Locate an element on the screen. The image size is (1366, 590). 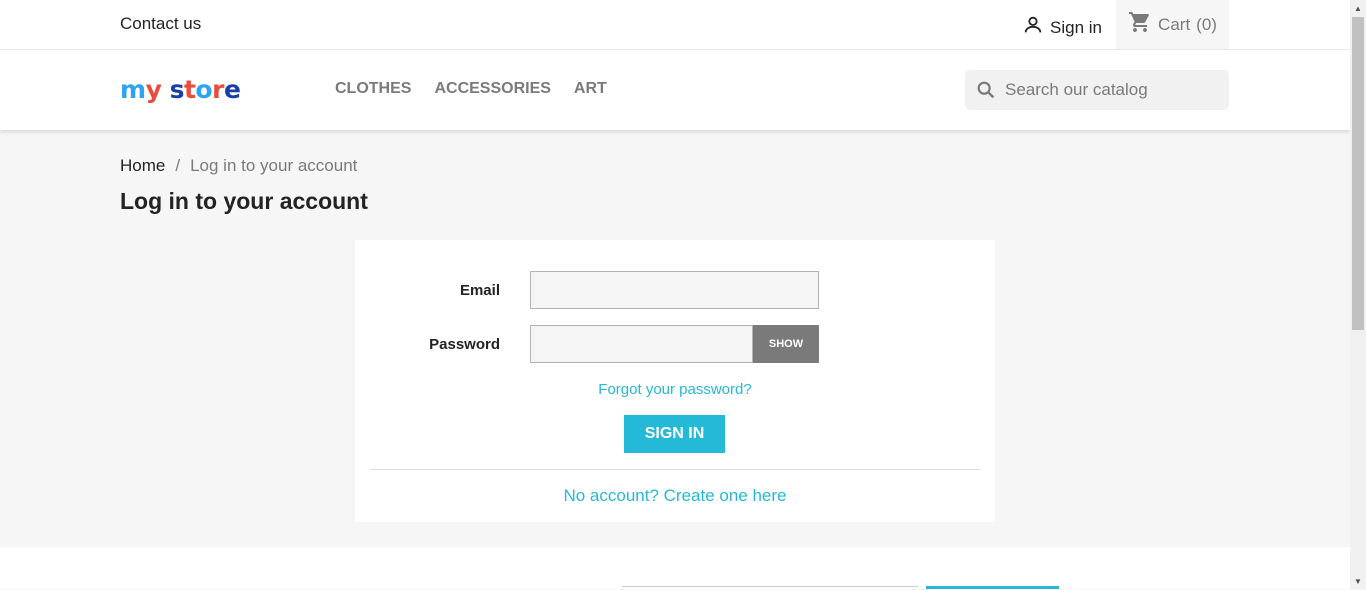
logo-letter: t is located at coordinates (189, 89).